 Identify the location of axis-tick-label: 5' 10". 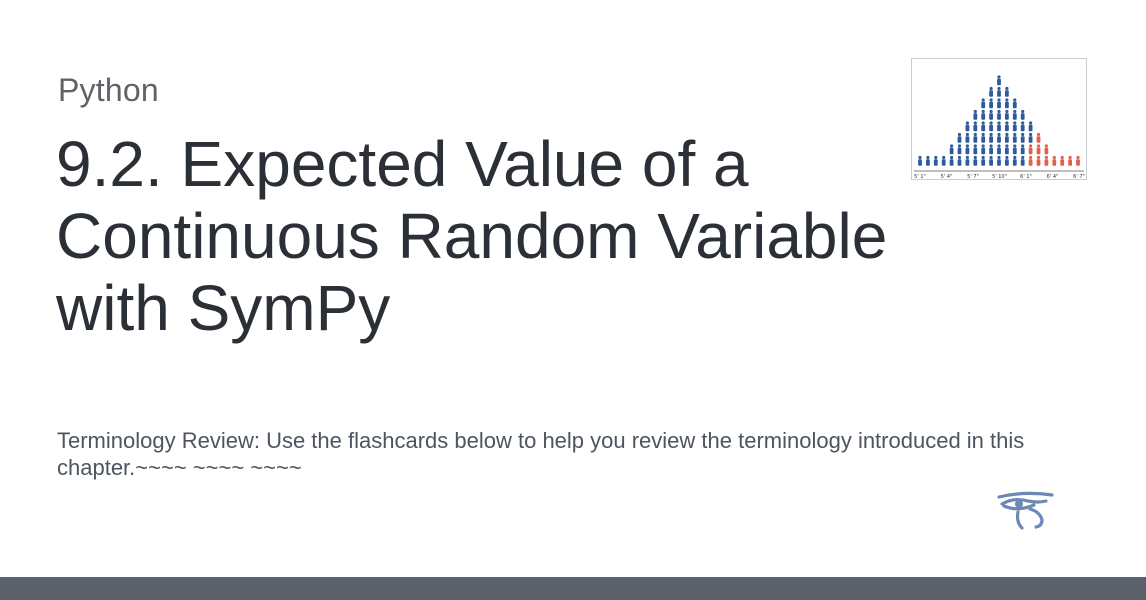
(999, 176).